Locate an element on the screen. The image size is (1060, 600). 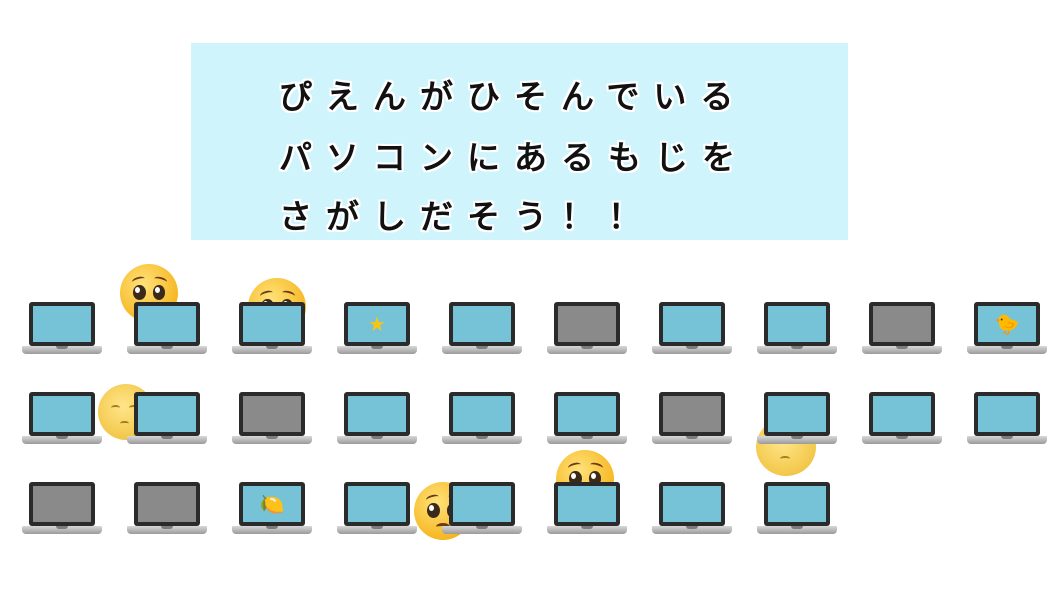
laptop-r1-c3 is located at coordinates (272, 330).